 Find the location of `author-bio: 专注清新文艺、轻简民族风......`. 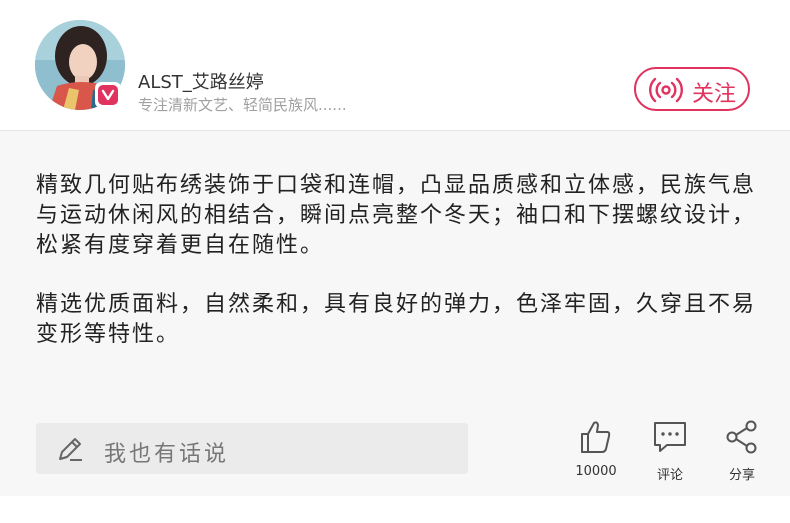

author-bio: 专注清新文艺、轻简民族风...... is located at coordinates (242, 105).